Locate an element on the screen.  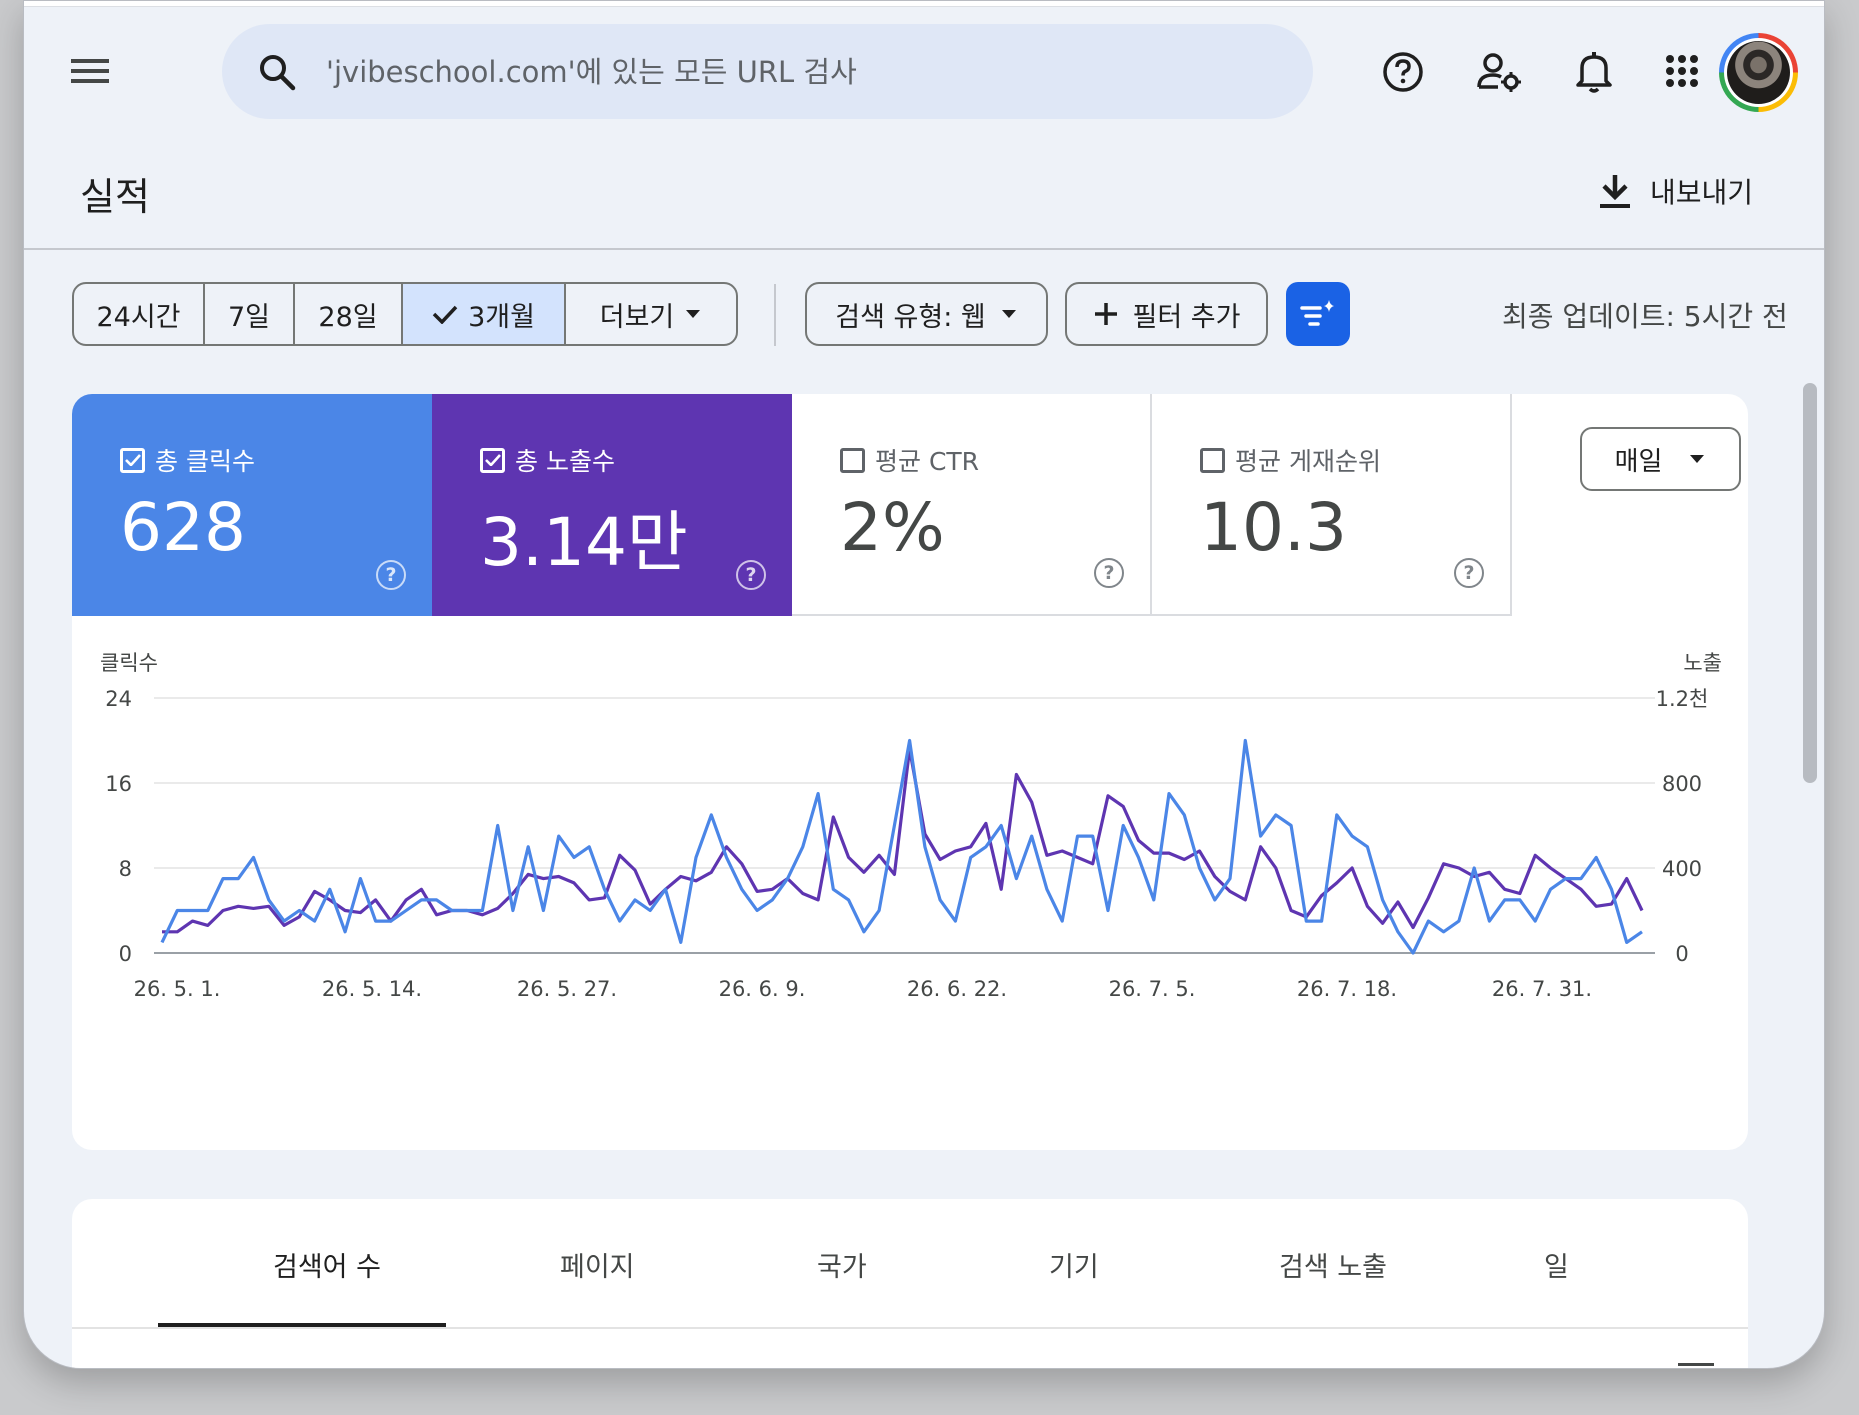
search-type-dropdown: 검색 유형: 웹 is located at coordinates (926, 314).